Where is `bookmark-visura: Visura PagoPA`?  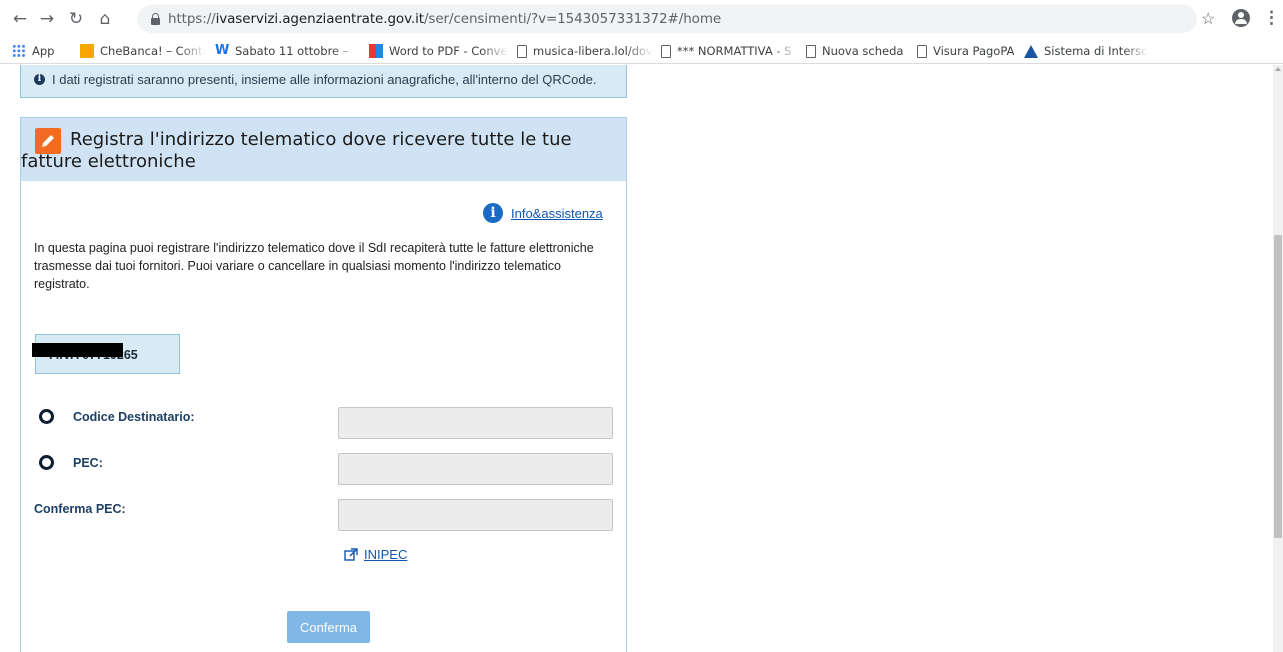
bookmark-visura: Visura PagoPA is located at coordinates (967, 51).